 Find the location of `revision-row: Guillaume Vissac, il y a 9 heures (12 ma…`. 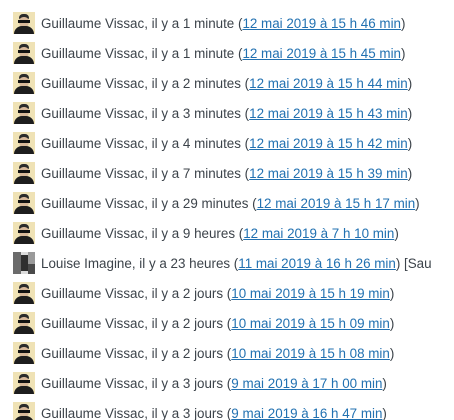

revision-row: Guillaume Vissac, il y a 9 heures (12 ma… is located at coordinates (233, 233).